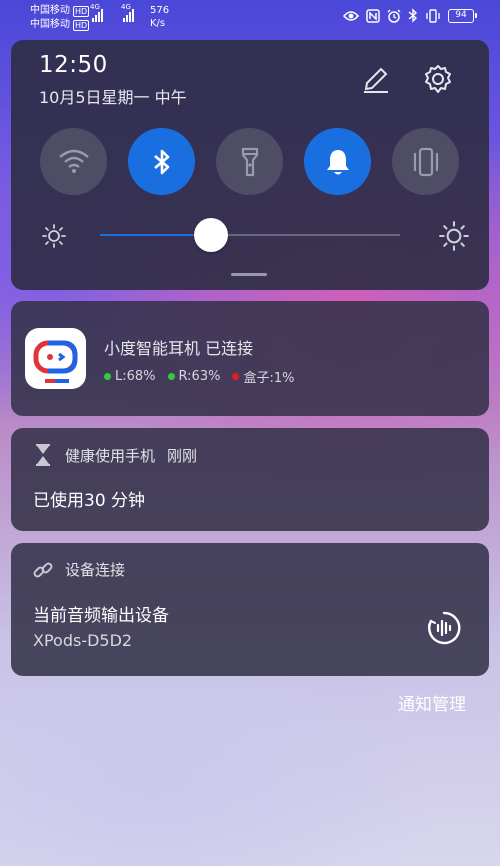  I want to click on speed-value: 576, so click(160, 10).